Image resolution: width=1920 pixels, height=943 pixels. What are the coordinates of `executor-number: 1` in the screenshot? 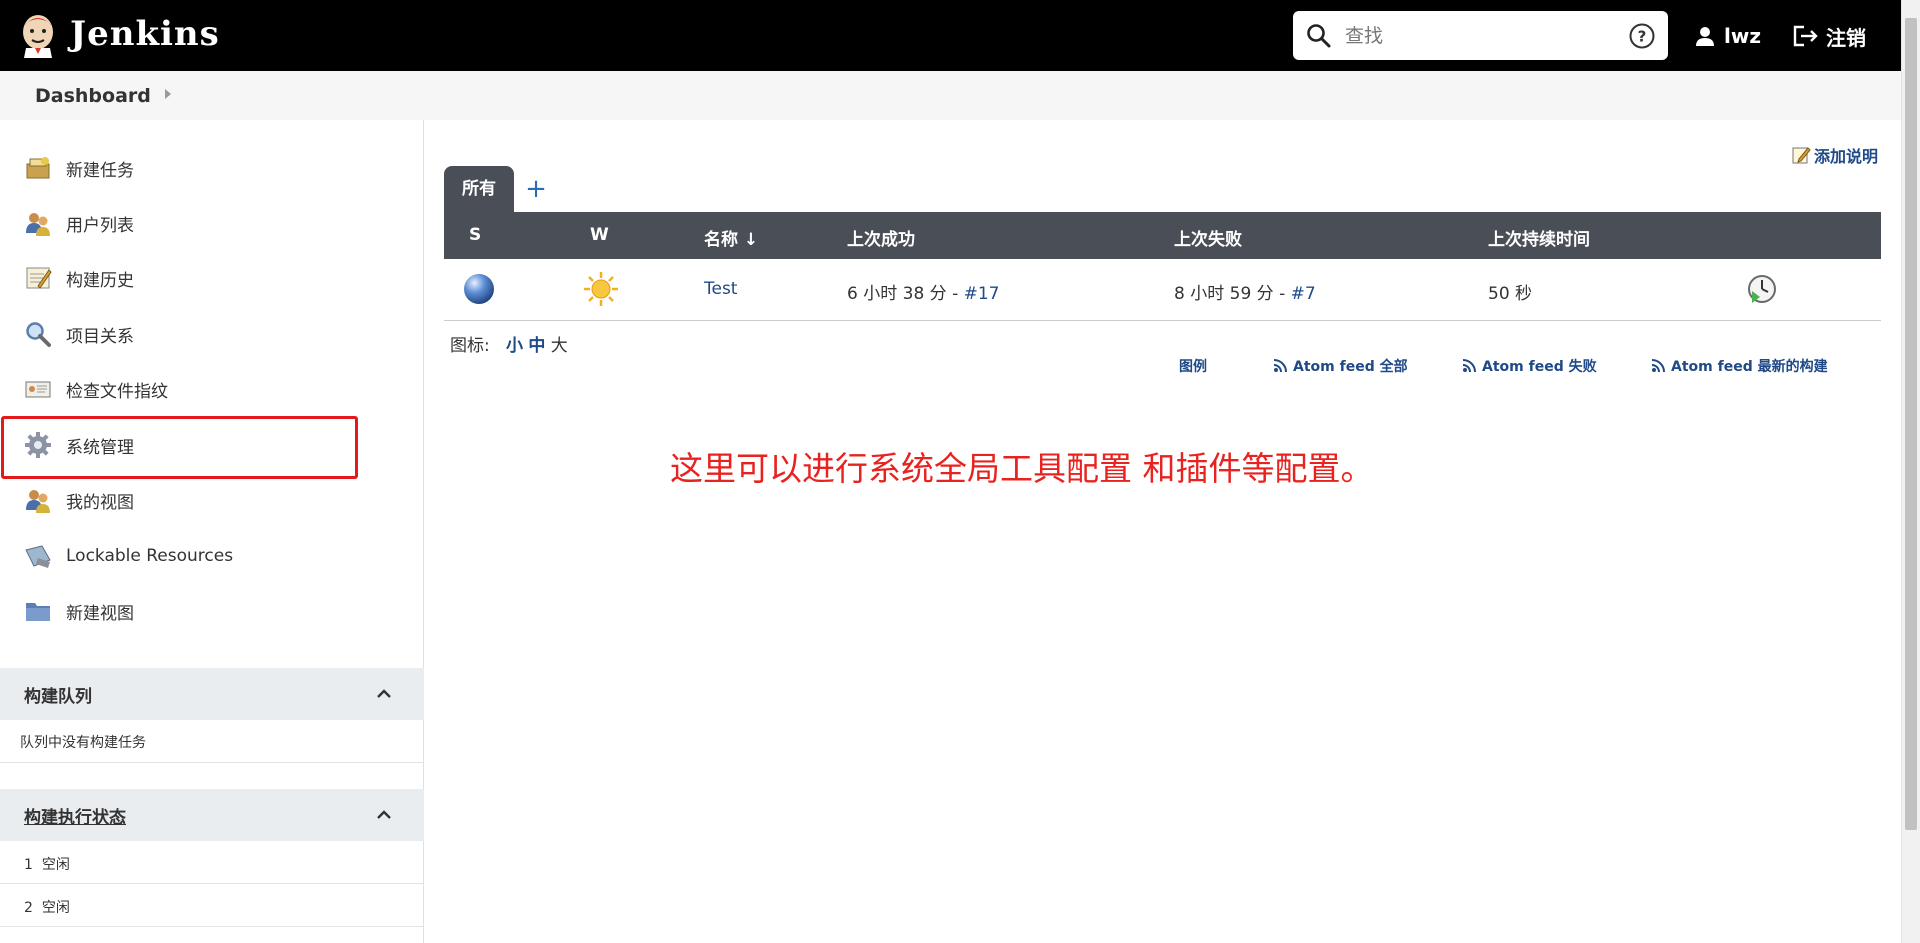 It's located at (28, 865).